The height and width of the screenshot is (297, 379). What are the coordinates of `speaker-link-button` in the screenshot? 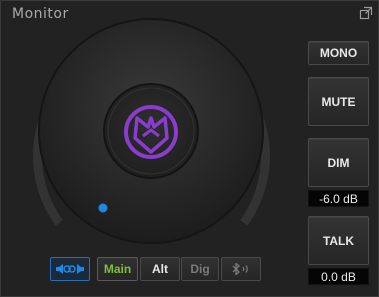 It's located at (70, 269).